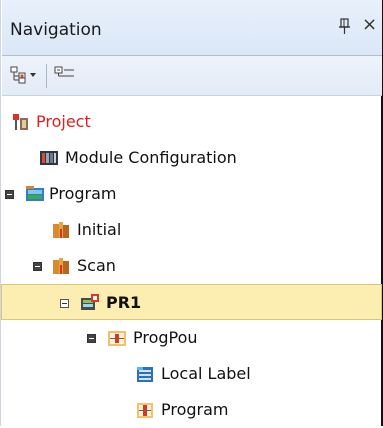  What do you see at coordinates (151, 157) in the screenshot?
I see `tree-item-label: Module Configuration` at bounding box center [151, 157].